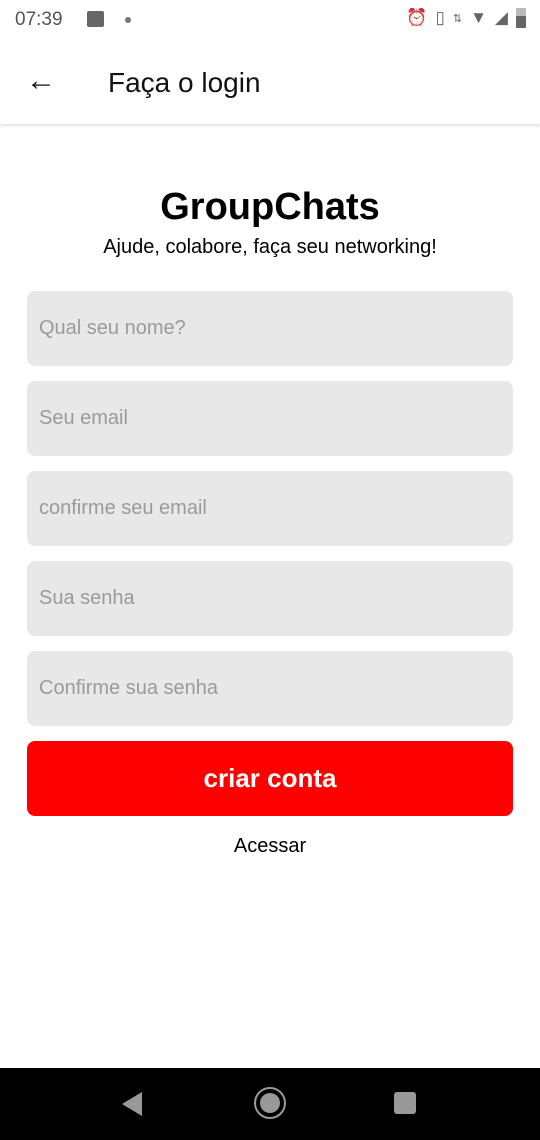 This screenshot has height=1140, width=540. What do you see at coordinates (417, 17) in the screenshot?
I see `alarm-icon: ⏰` at bounding box center [417, 17].